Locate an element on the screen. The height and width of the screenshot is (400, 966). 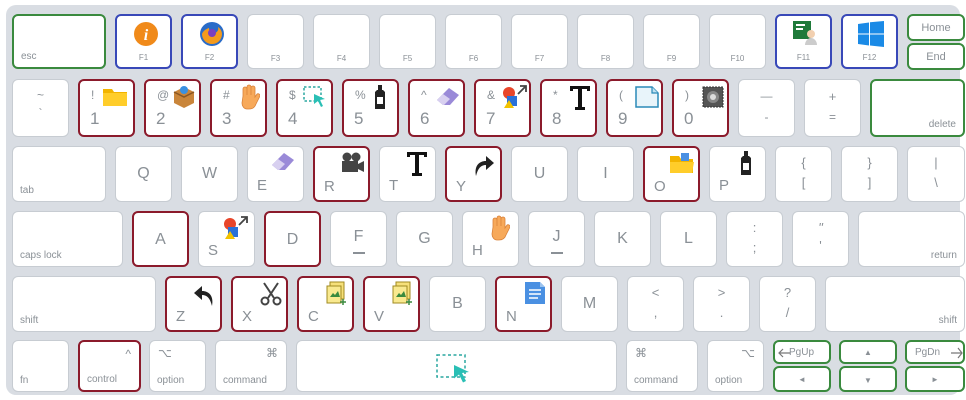
left-command-key: ⌘ command is located at coordinates (251, 366).